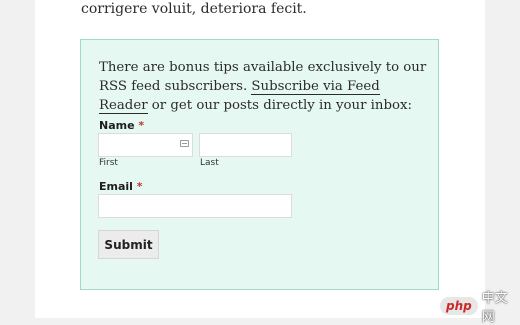 The image size is (520, 325). What do you see at coordinates (245, 145) in the screenshot?
I see `last-name-input` at bounding box center [245, 145].